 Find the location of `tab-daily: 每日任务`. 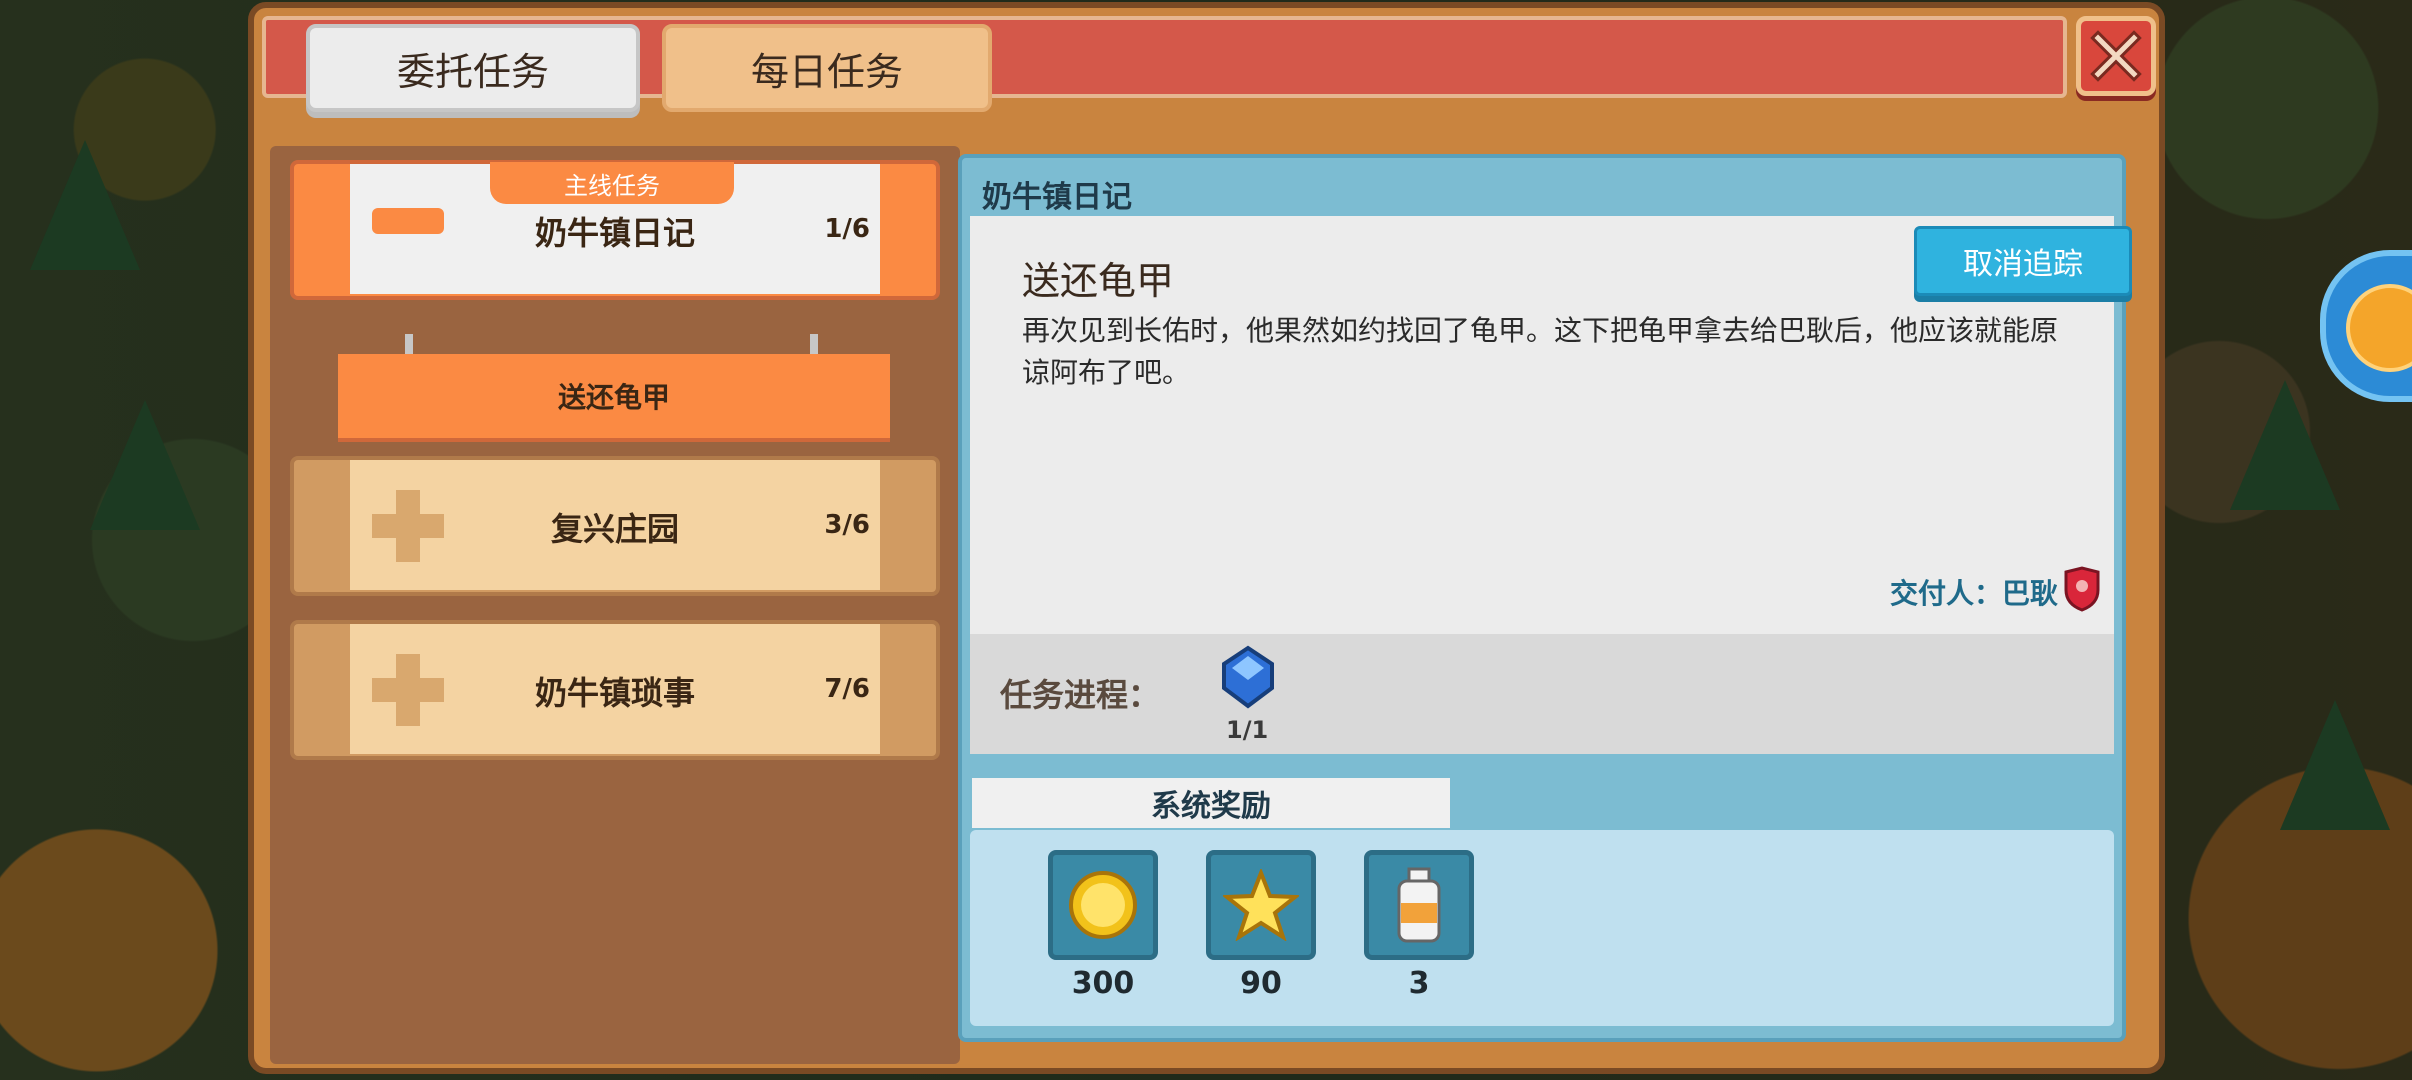

tab-daily: 每日任务 is located at coordinates (827, 68).